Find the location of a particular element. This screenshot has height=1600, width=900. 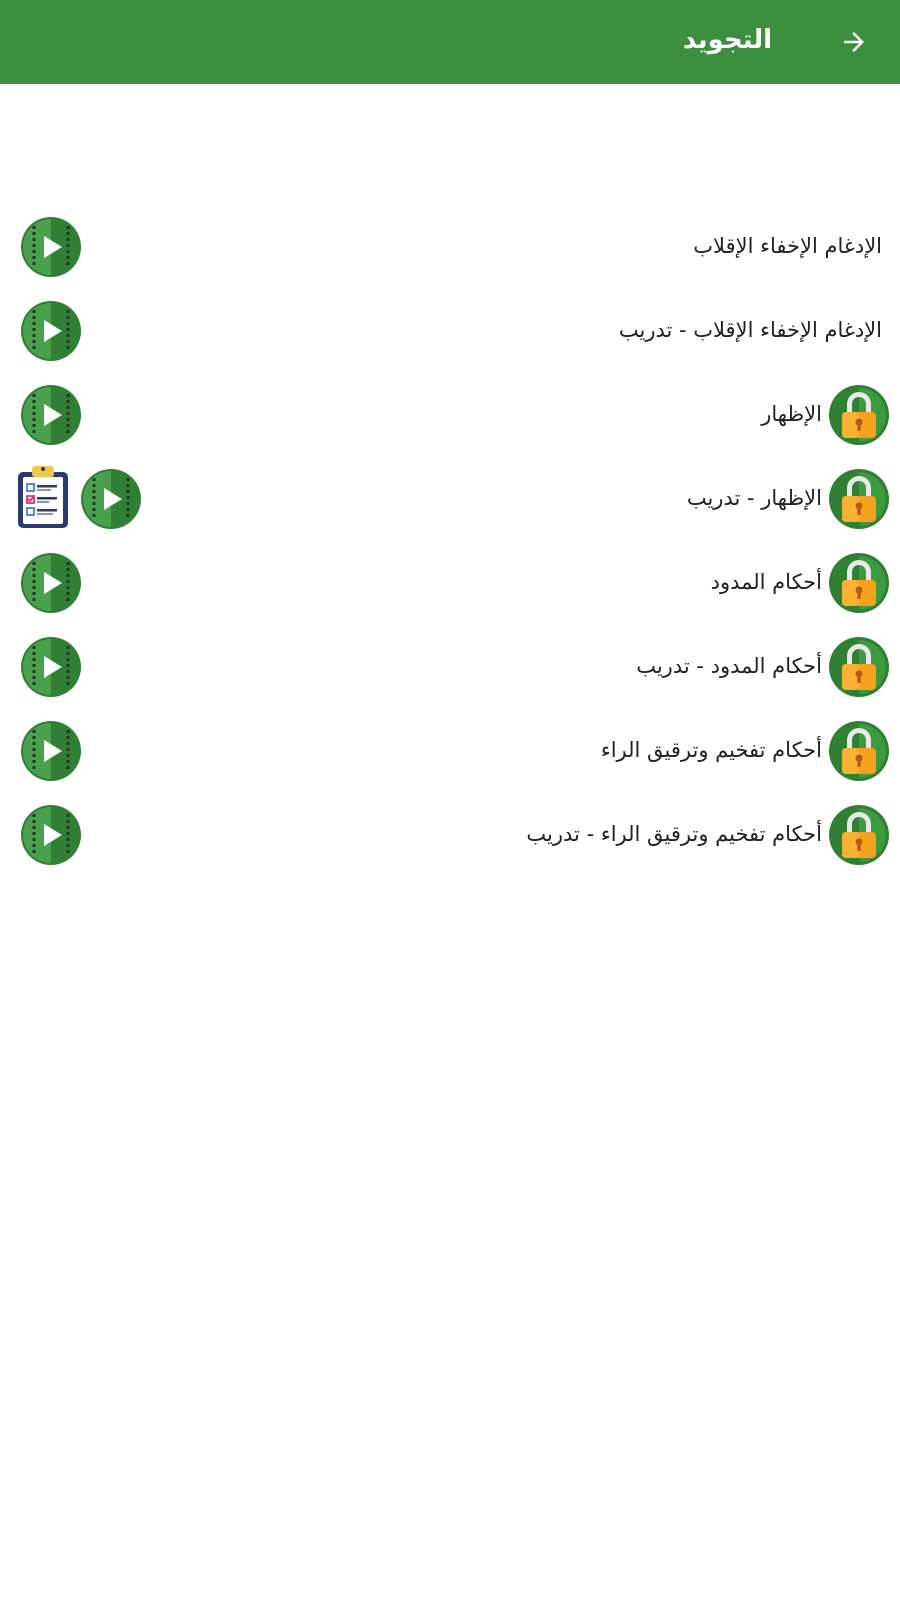

page-title: التجويد is located at coordinates (727, 40).